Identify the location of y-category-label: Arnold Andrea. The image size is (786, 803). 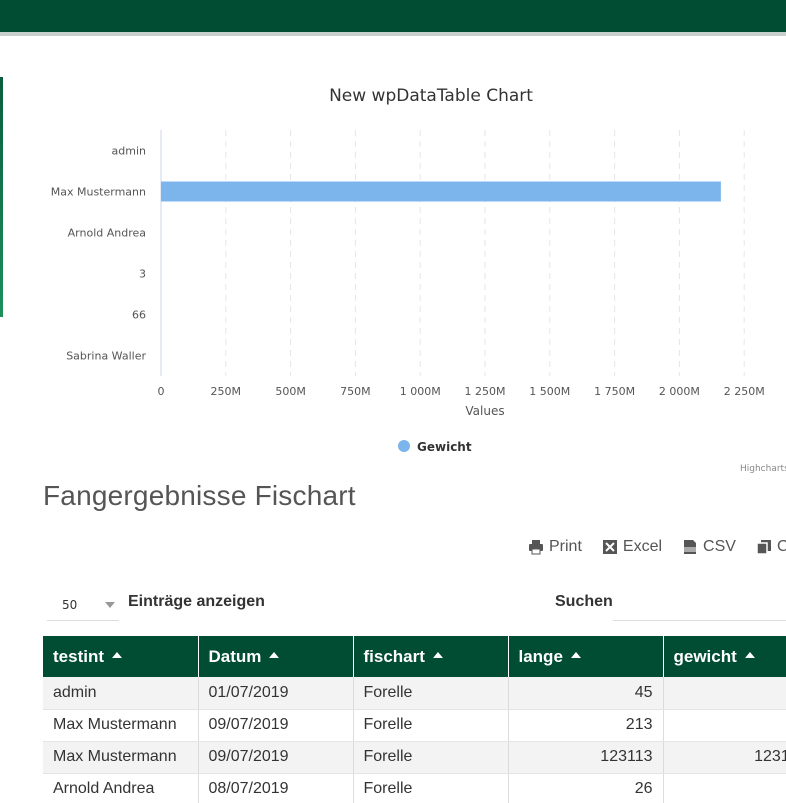
(107, 233).